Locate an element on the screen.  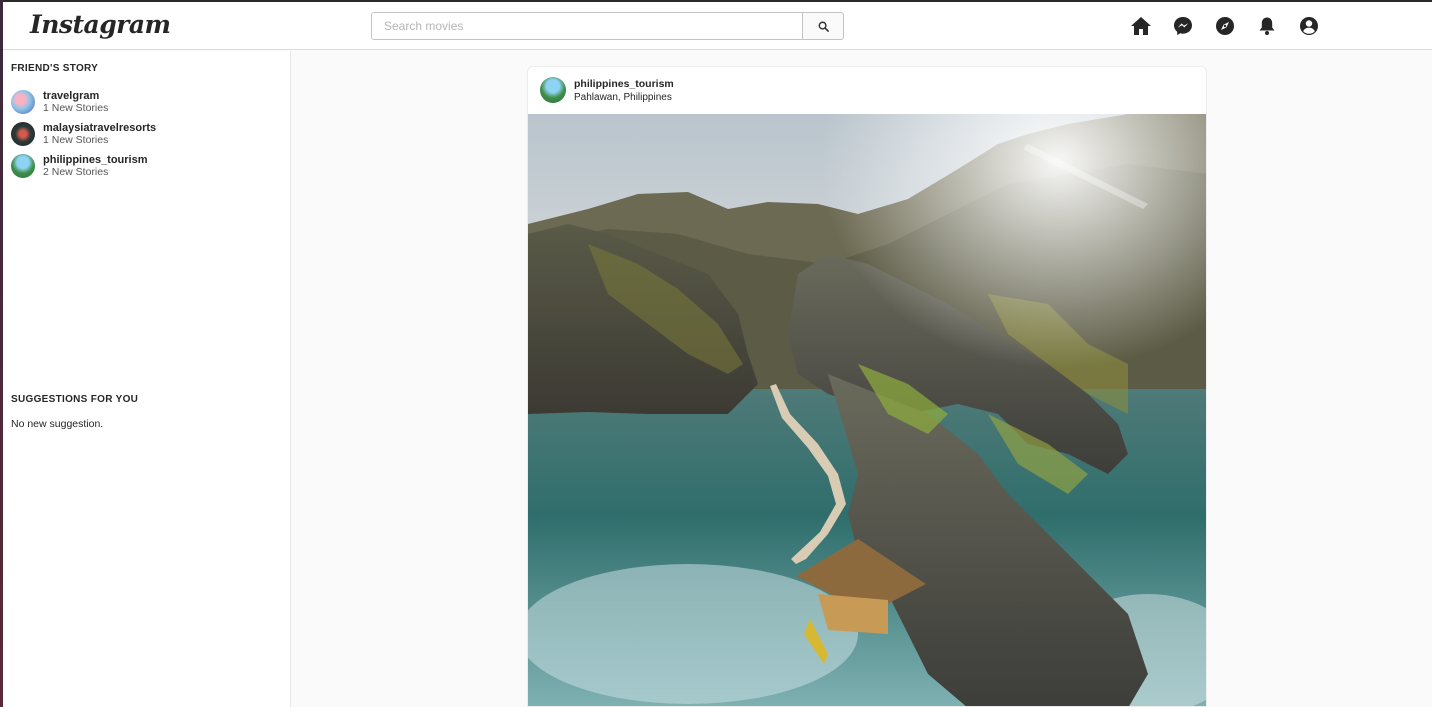
top-navigation-bar: Instagram is located at coordinates (717, 26).